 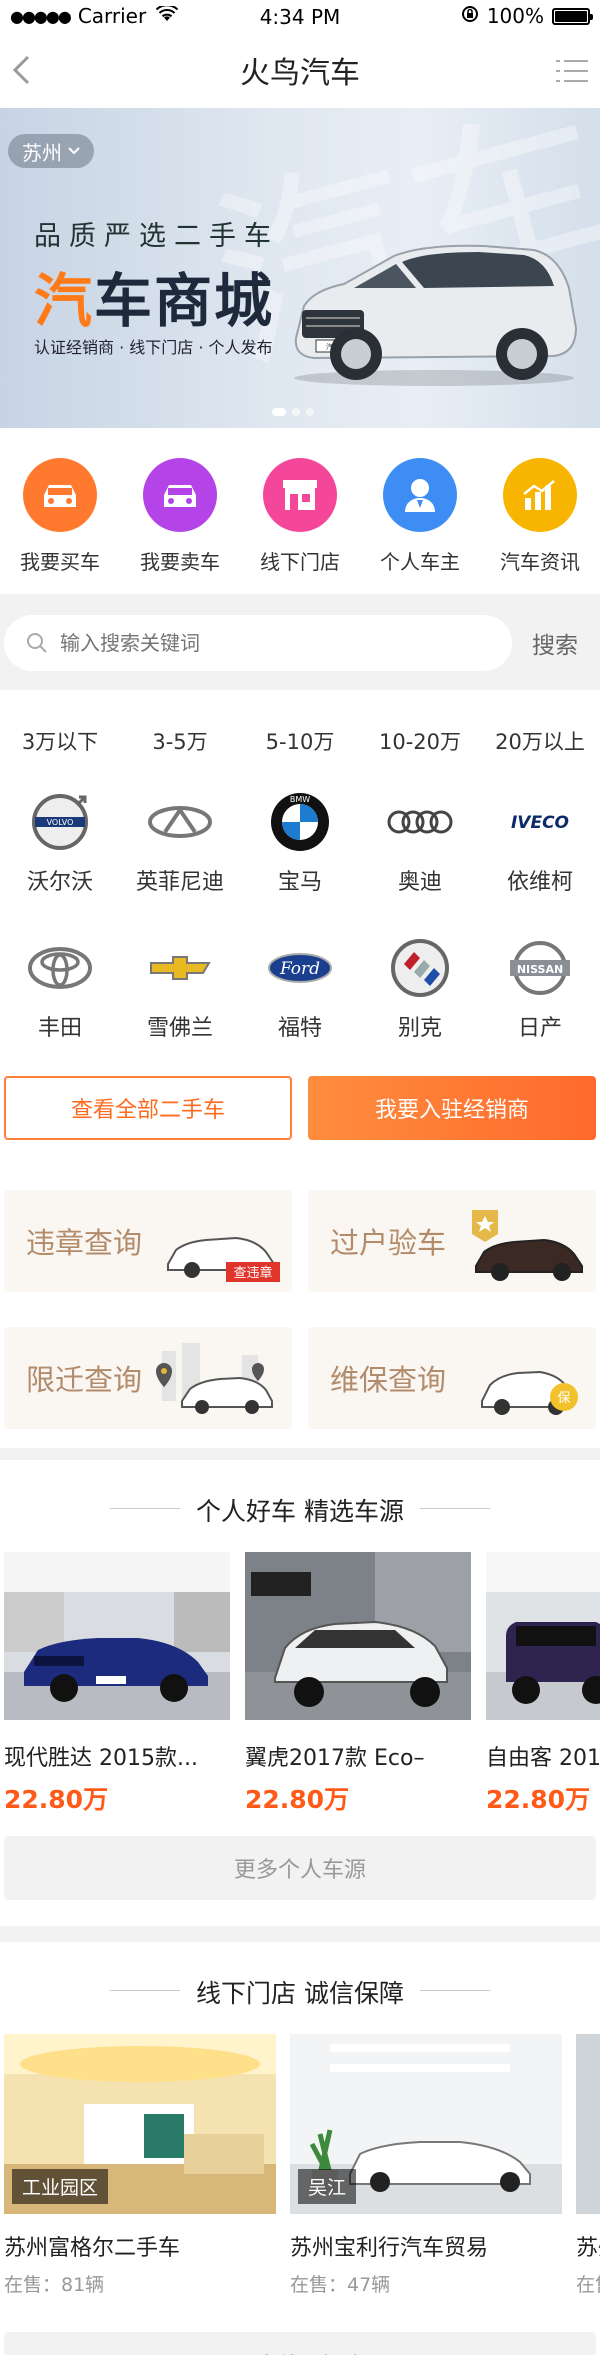 What do you see at coordinates (60, 741) in the screenshot?
I see `price-filter-item: 3万以下` at bounding box center [60, 741].